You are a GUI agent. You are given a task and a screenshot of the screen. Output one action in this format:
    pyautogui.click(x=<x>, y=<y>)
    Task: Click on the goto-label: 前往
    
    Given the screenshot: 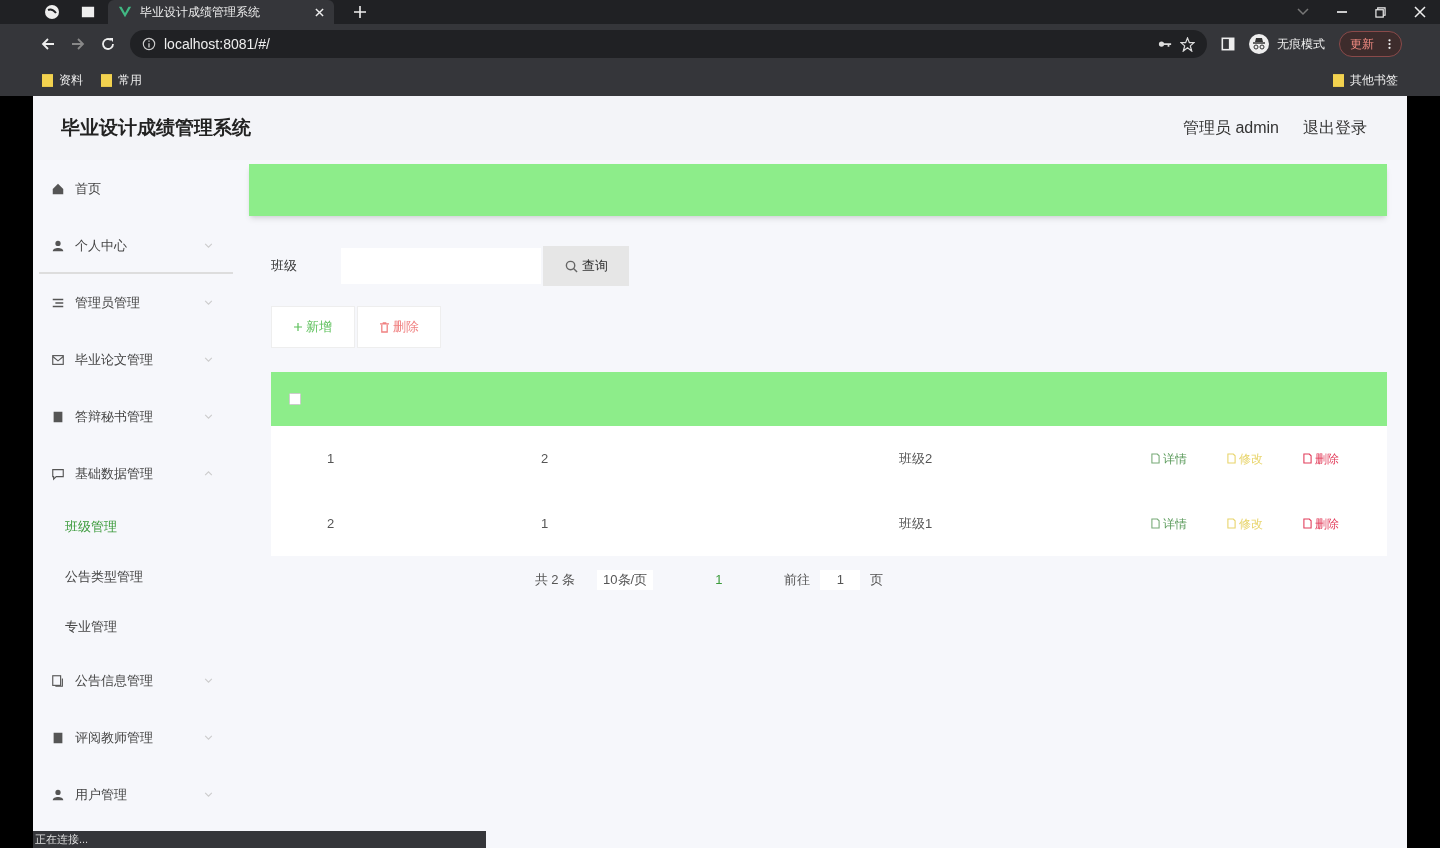 What is the action you would take?
    pyautogui.click(x=797, y=580)
    